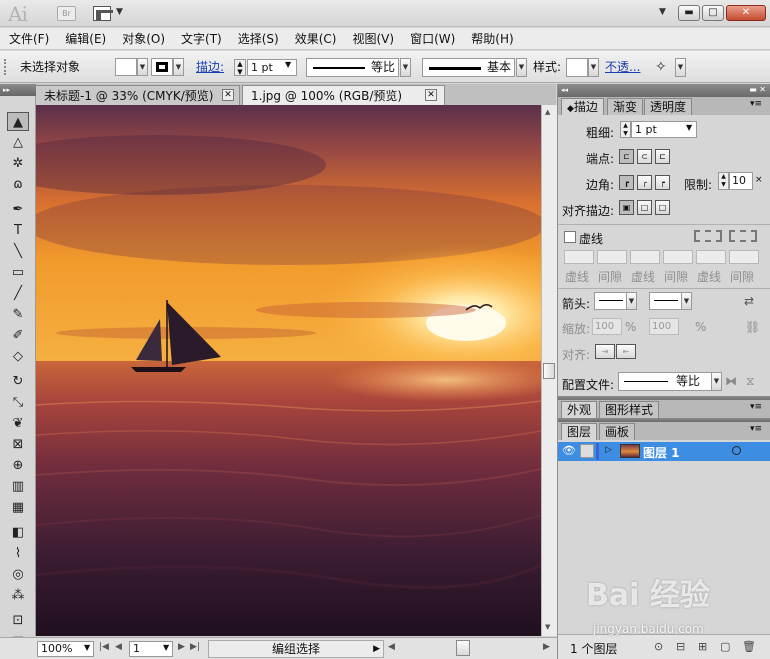 The height and width of the screenshot is (659, 770). What do you see at coordinates (210, 67) in the screenshot?
I see `stroke-label-link: 描边:` at bounding box center [210, 67].